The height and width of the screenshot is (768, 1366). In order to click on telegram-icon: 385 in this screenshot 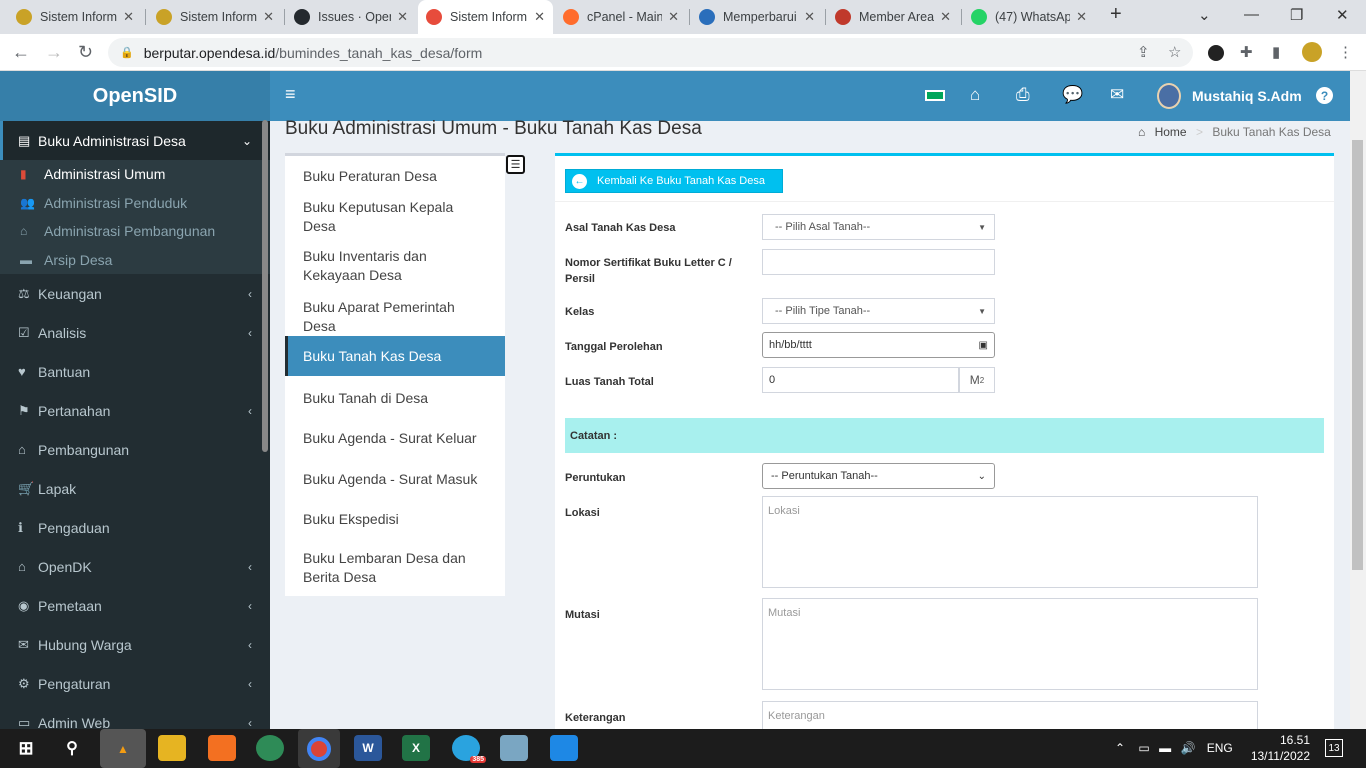, I will do `click(469, 749)`.